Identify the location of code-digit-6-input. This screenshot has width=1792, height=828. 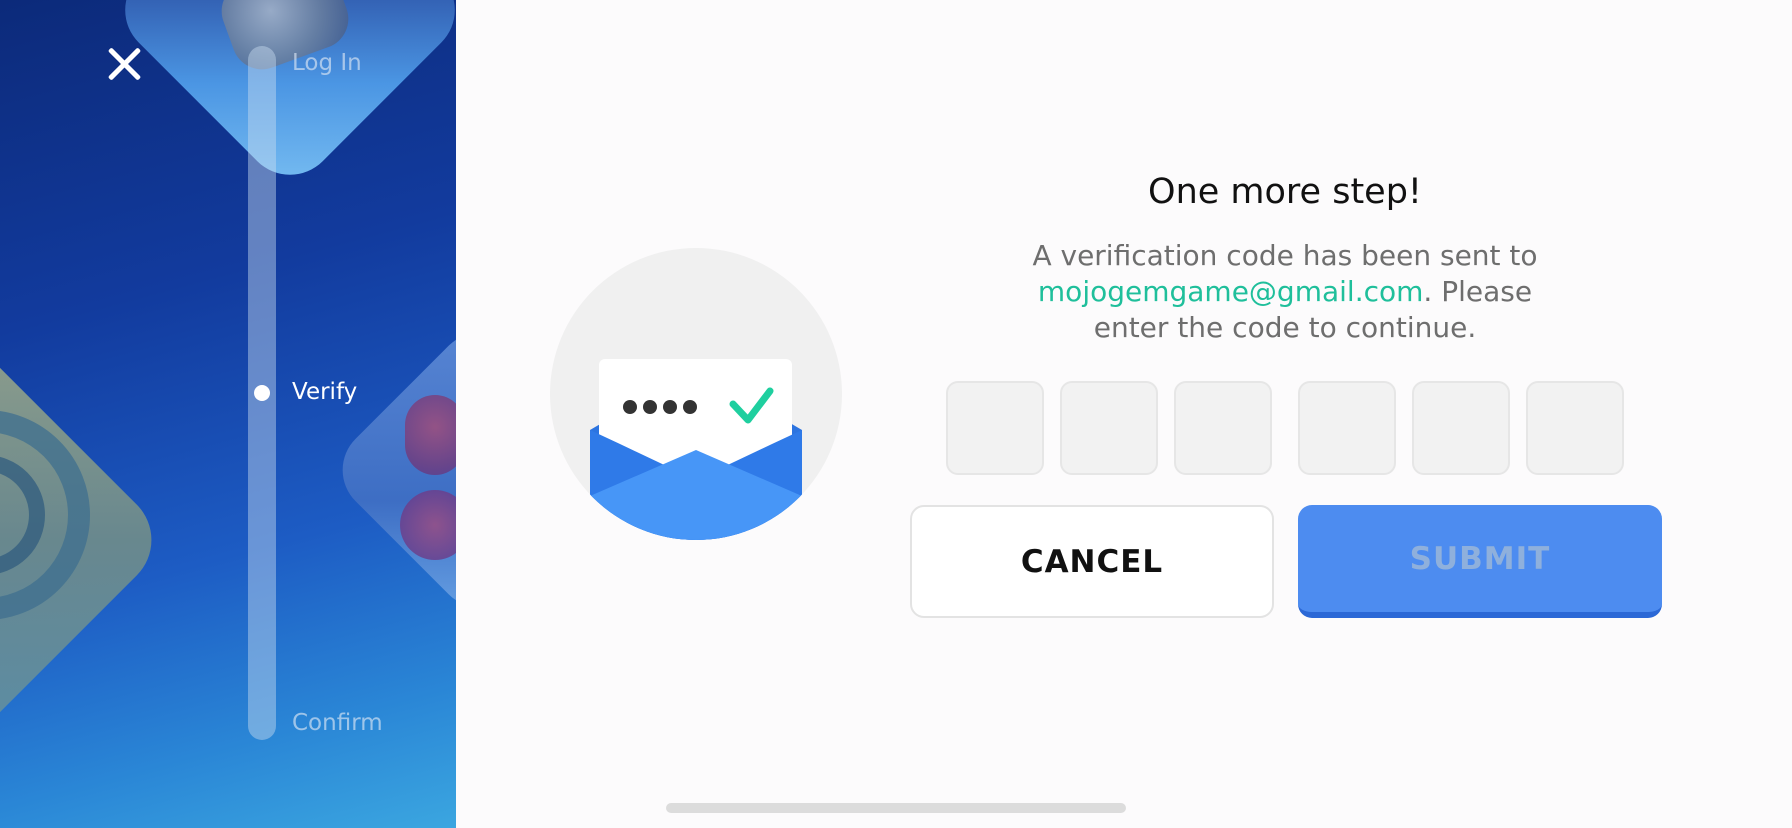
(1575, 428).